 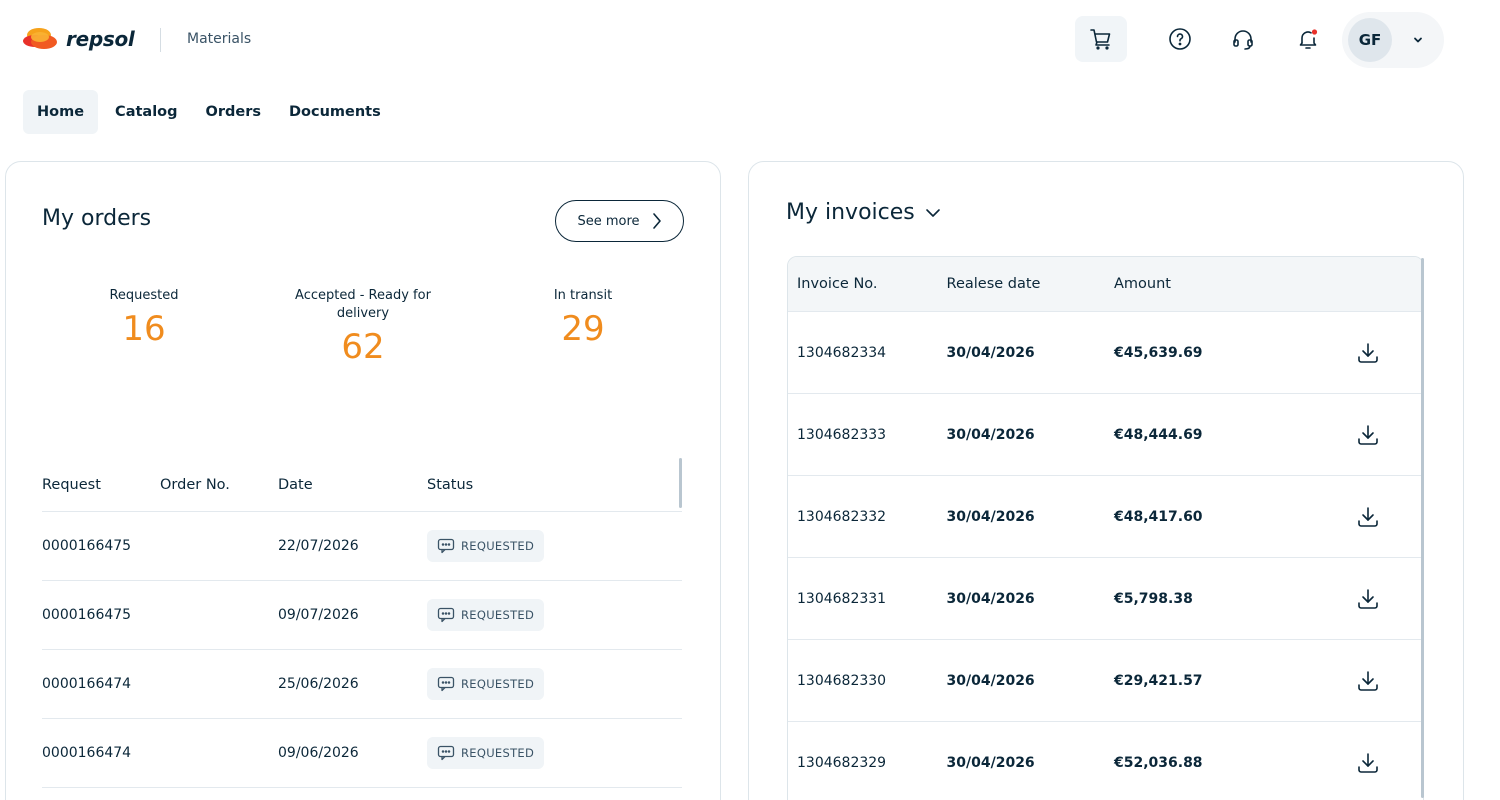 I want to click on column-header: Request, so click(x=101, y=485).